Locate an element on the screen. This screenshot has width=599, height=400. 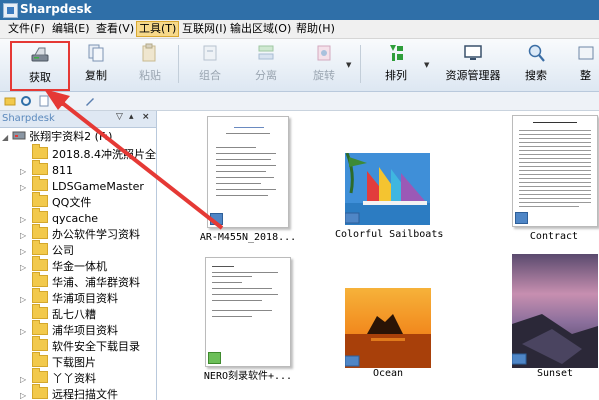
arrange-label: 排列 is located at coordinates (396, 75).